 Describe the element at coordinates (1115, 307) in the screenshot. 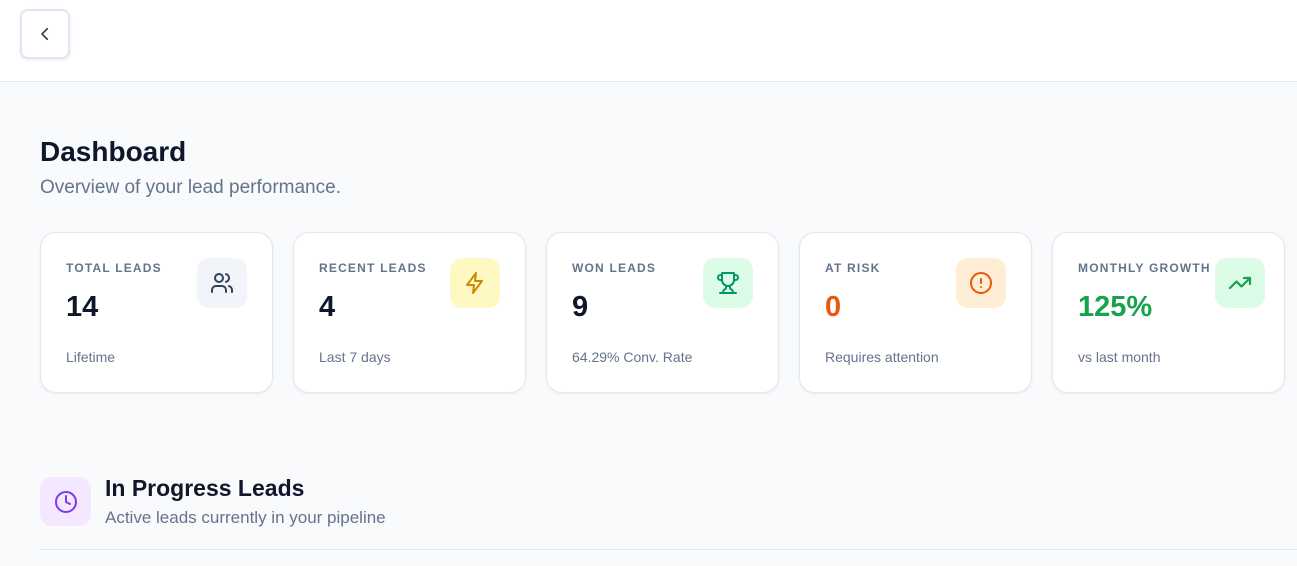

I see `stat-value: 125%` at that location.